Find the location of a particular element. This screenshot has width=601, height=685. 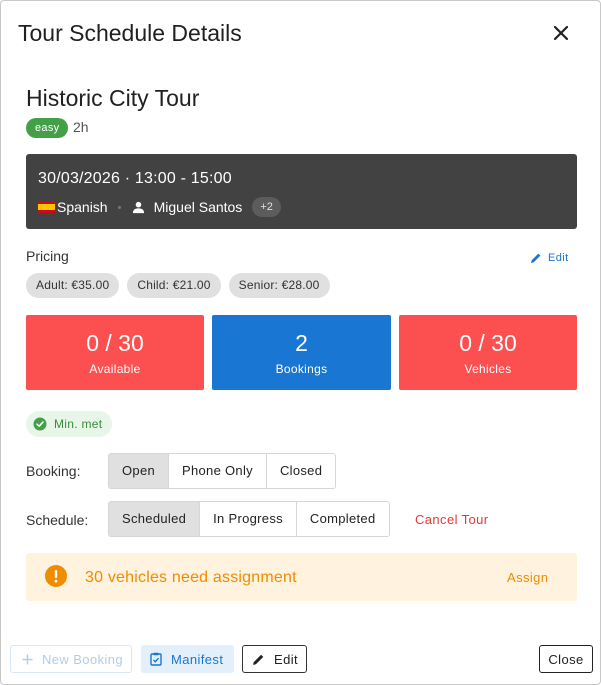

difficulty-chip: easy is located at coordinates (47, 128).